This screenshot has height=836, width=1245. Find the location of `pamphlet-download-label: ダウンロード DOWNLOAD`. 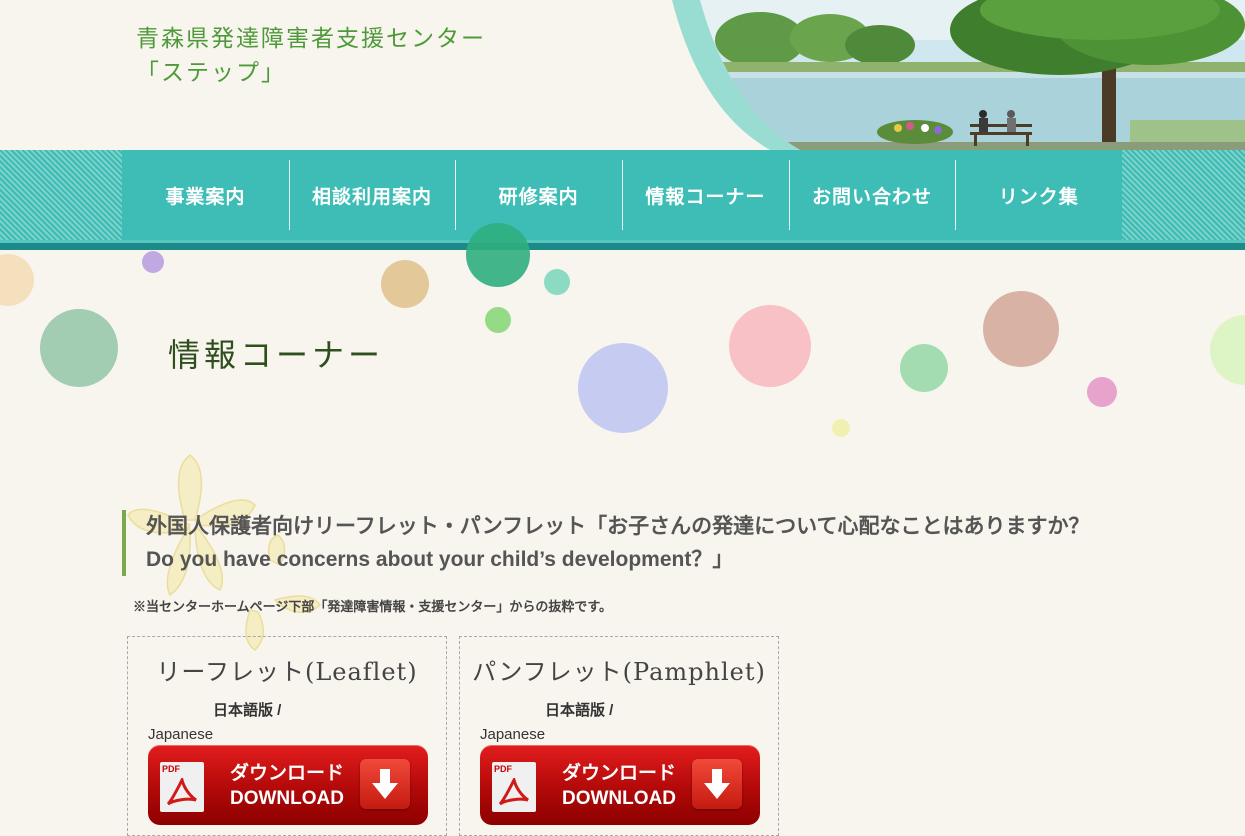

pamphlet-download-label: ダウンロード DOWNLOAD is located at coordinates (619, 786).